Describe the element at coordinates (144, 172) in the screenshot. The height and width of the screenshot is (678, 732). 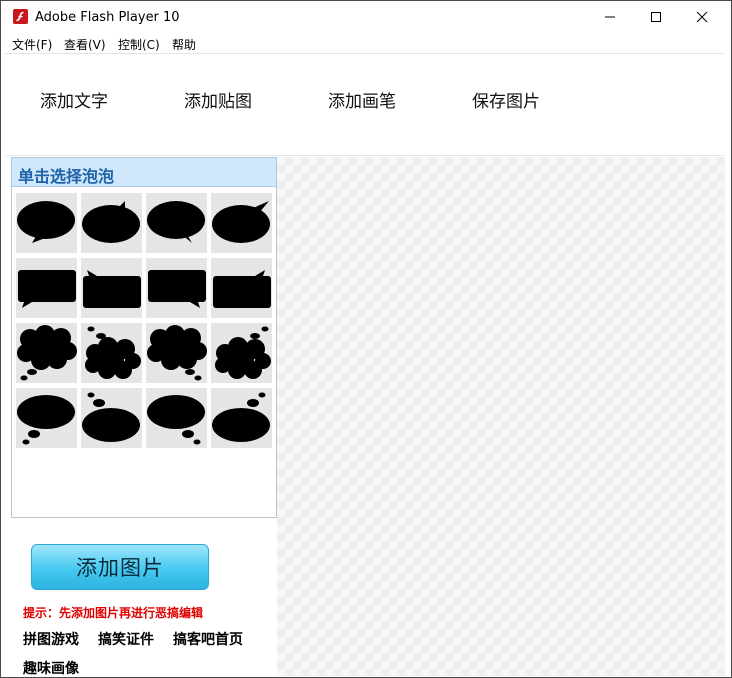
I see `bubble-panel-header: 单击选择泡泡` at that location.